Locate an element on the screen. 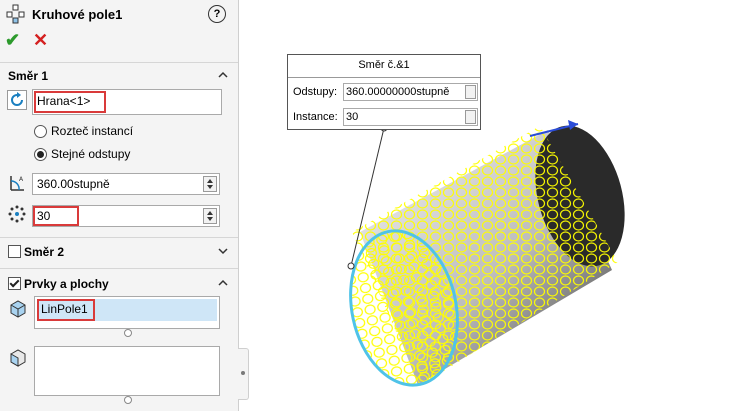  list-item: LinPole1 is located at coordinates (127, 310).